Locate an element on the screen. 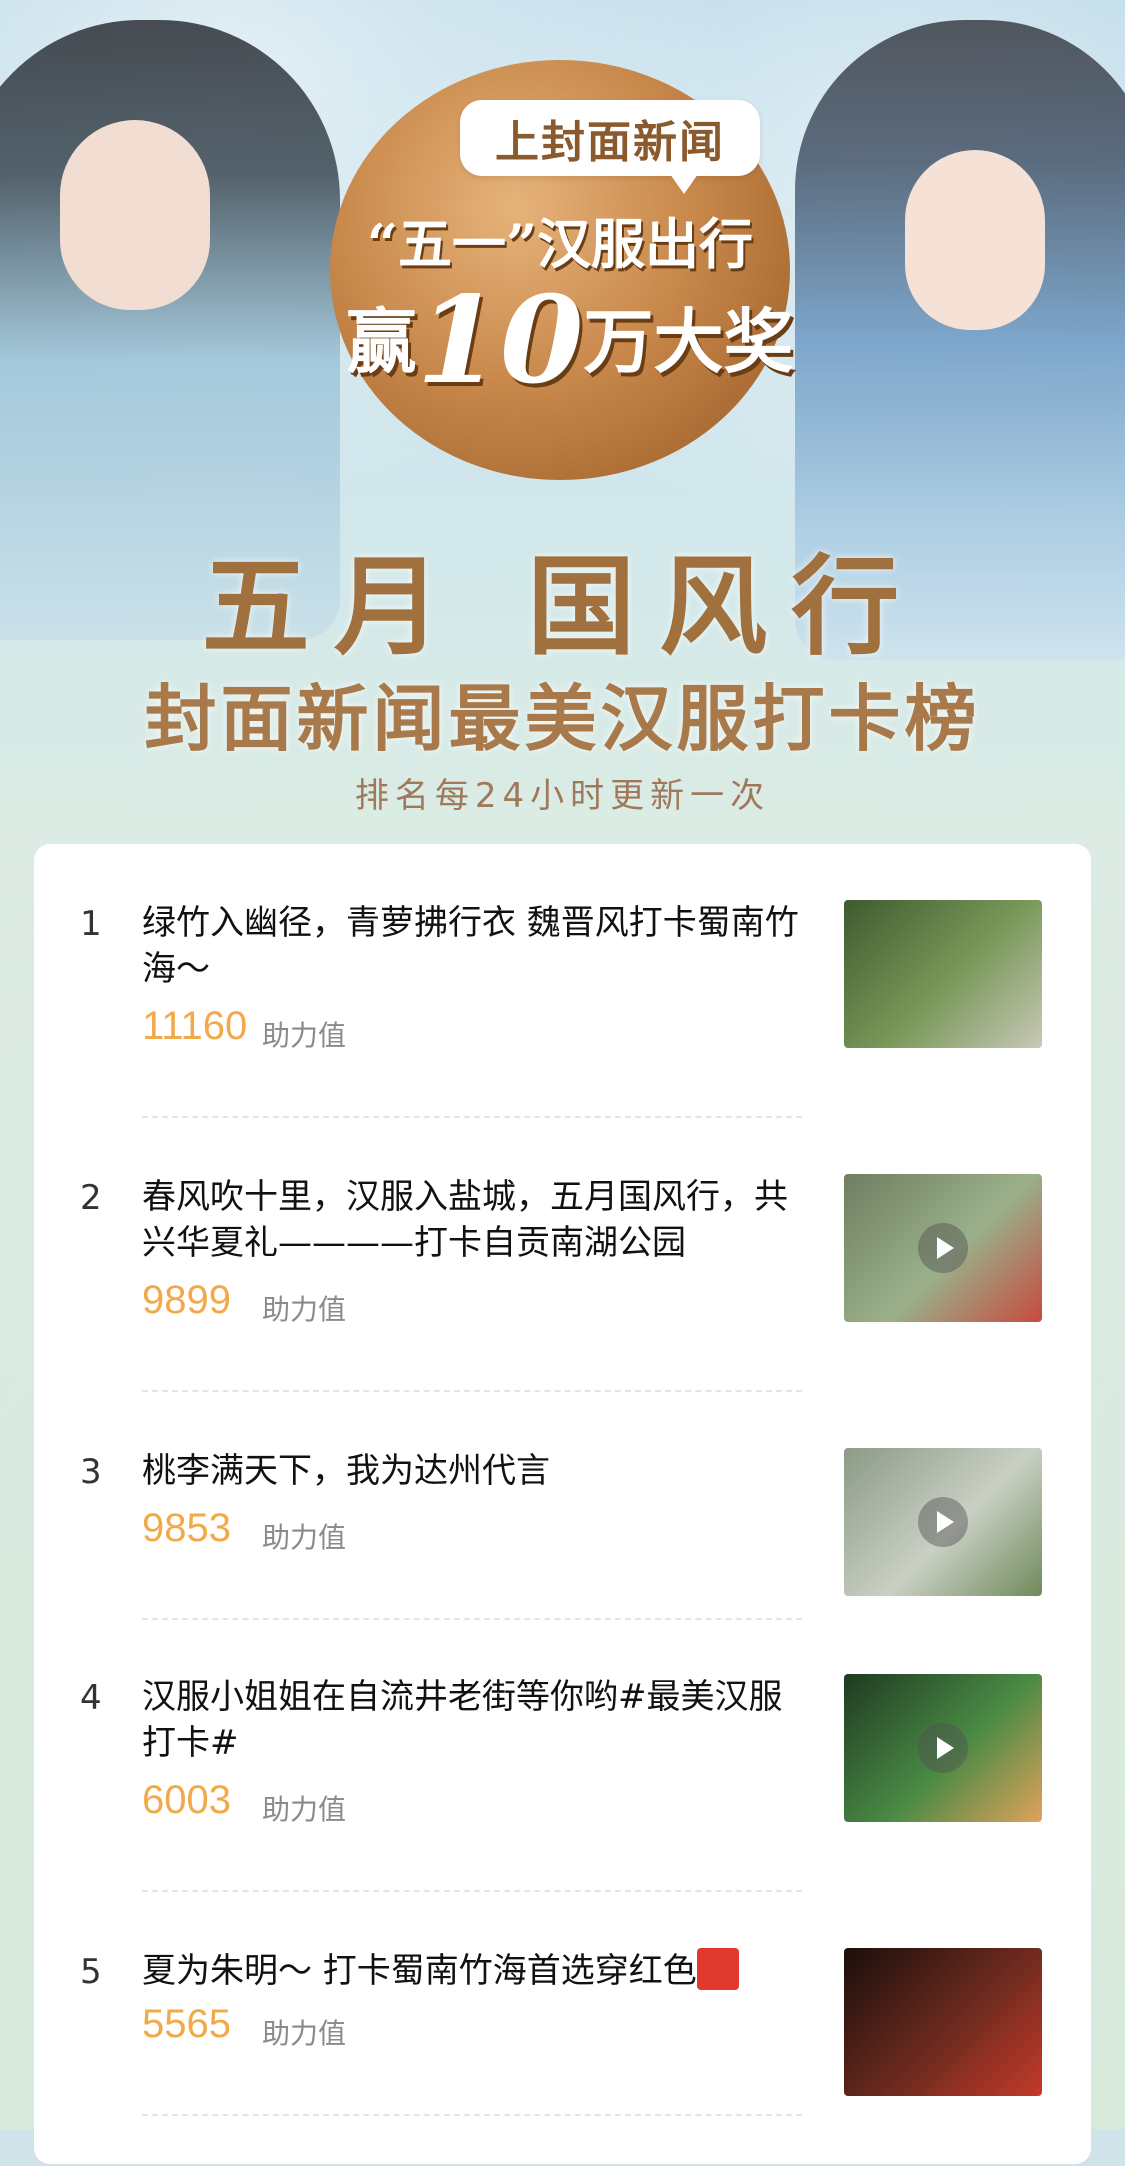 The image size is (1125, 2166). rank-number: 5 is located at coordinates (91, 1972).